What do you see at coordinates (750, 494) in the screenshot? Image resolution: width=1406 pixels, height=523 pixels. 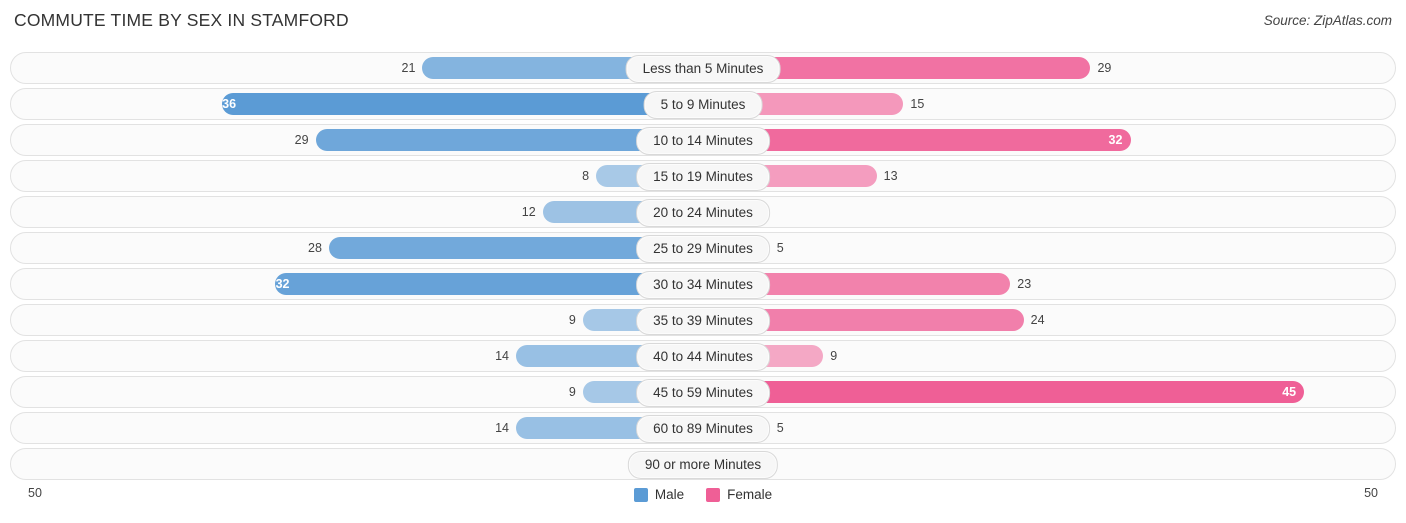 I see `legend-label-female: Female` at bounding box center [750, 494].